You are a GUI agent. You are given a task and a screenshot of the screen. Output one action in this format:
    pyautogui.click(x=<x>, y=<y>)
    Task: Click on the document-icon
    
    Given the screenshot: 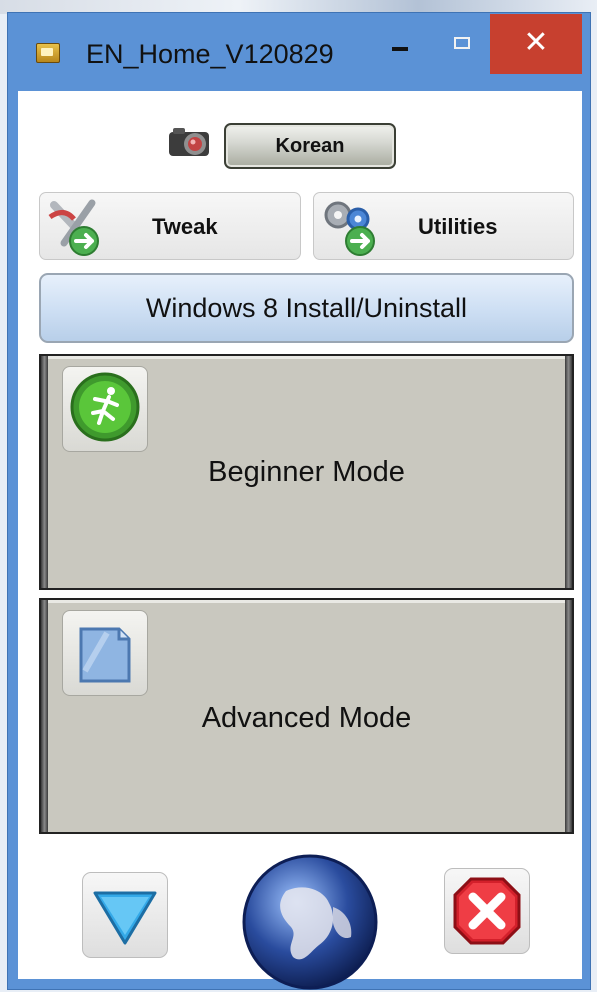 What is the action you would take?
    pyautogui.click(x=105, y=655)
    